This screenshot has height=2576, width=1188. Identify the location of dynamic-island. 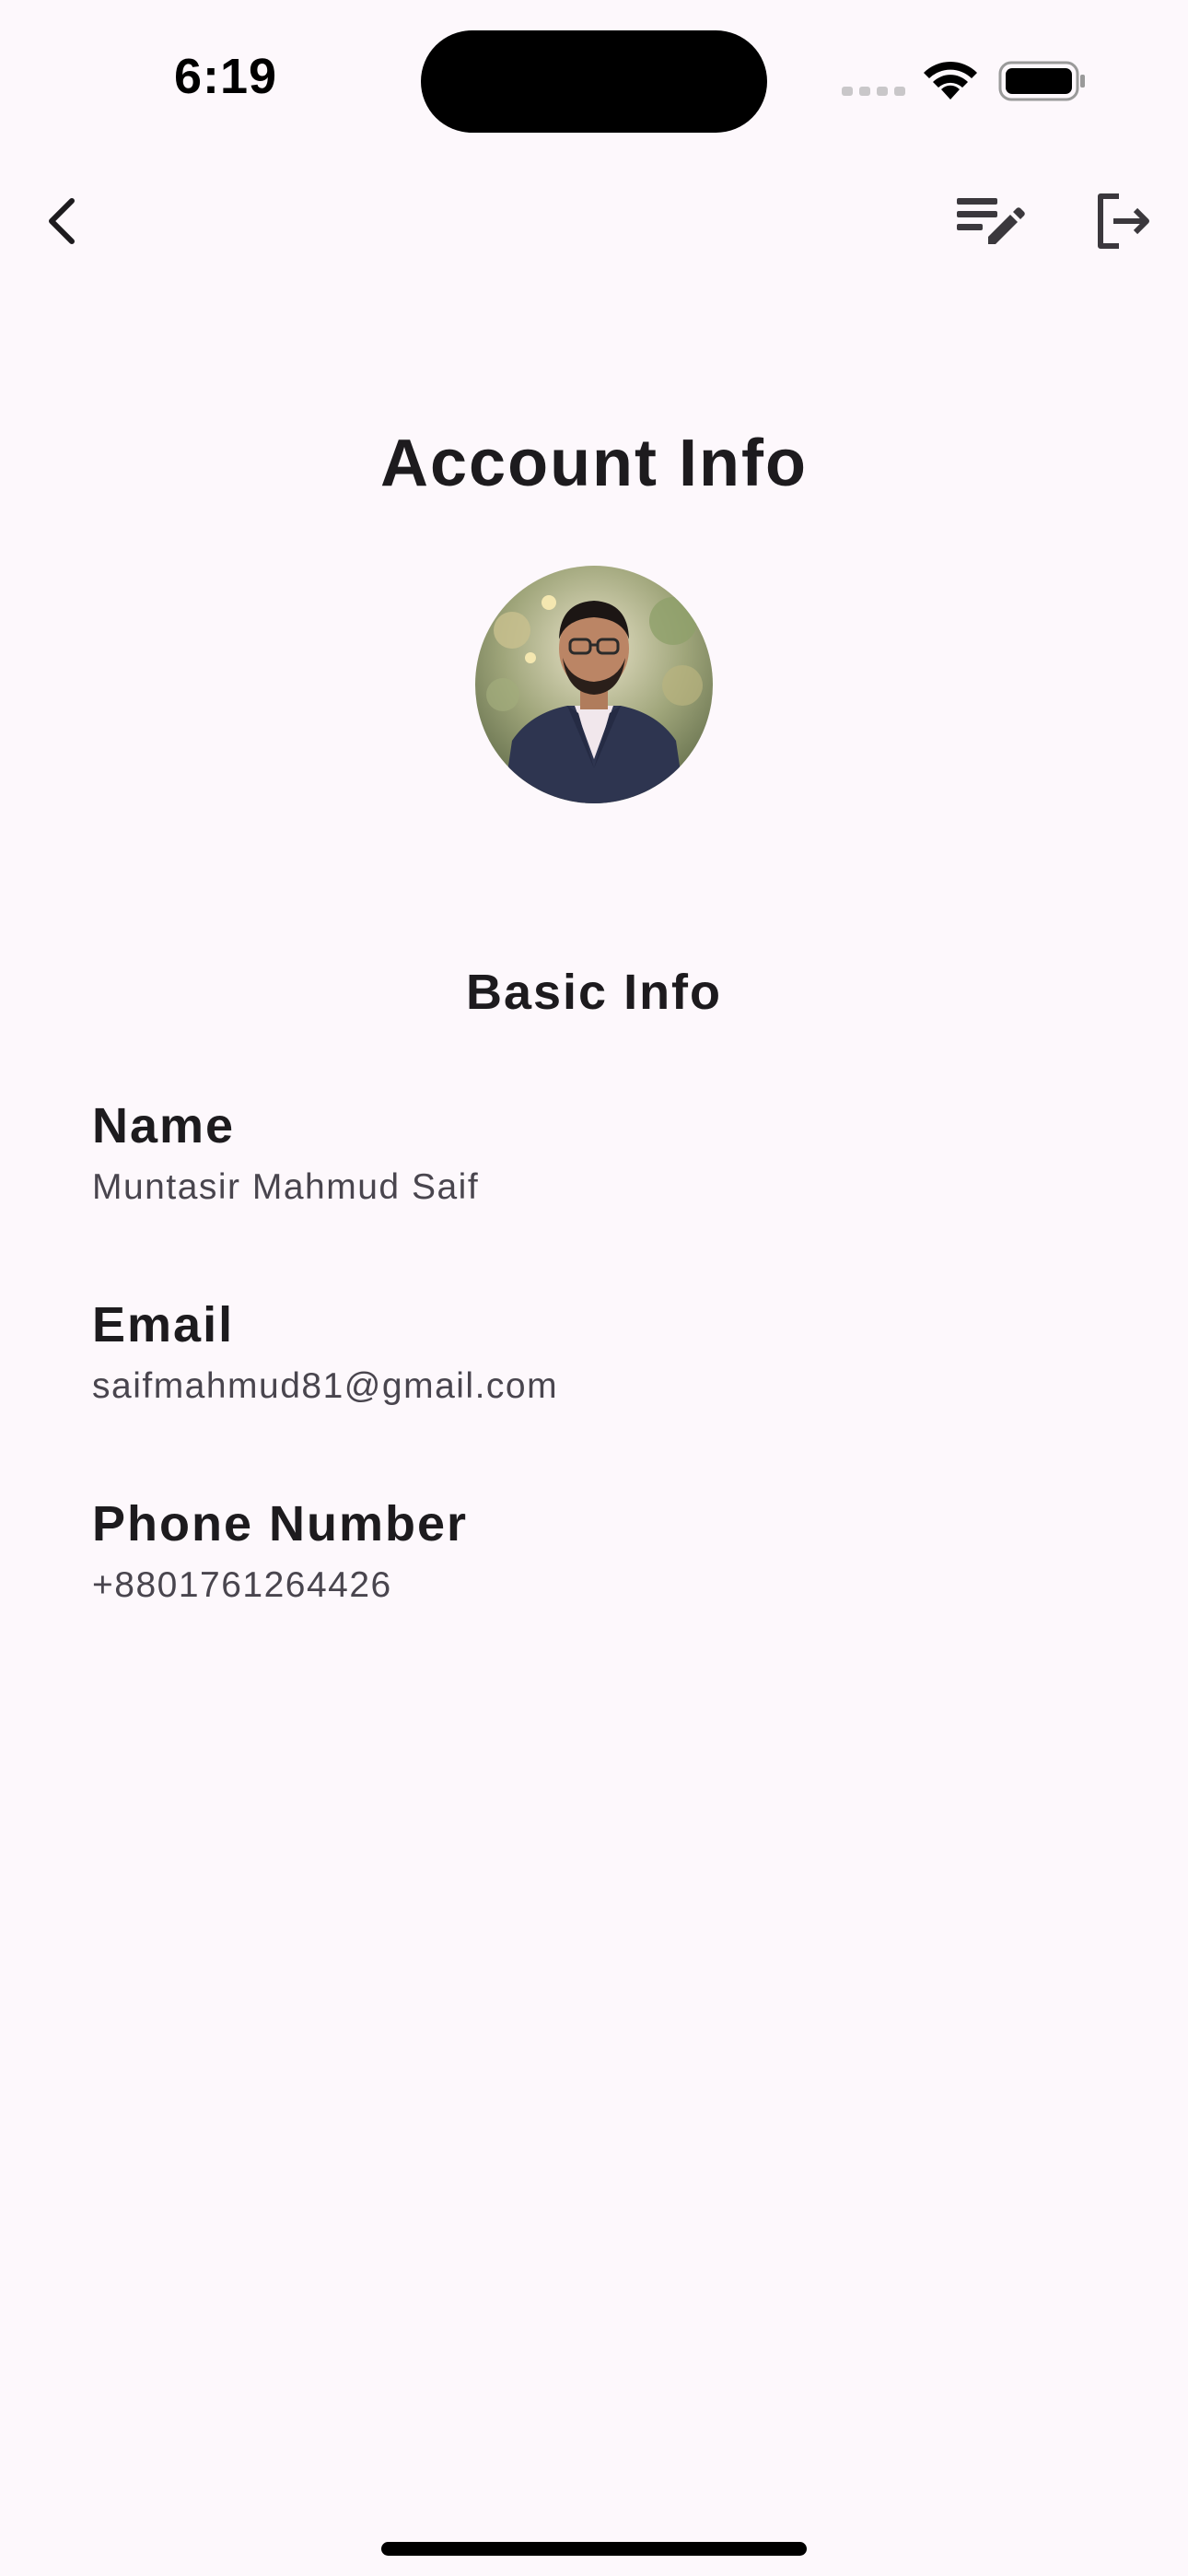
(594, 81).